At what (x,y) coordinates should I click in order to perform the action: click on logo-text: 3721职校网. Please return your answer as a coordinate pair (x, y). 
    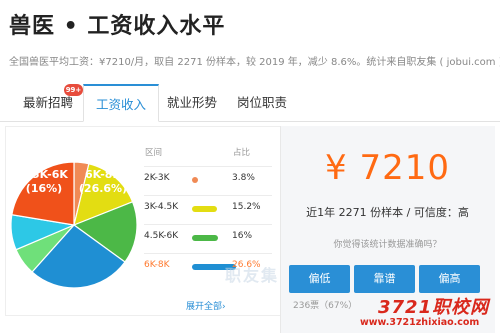
    Looking at the image, I should click on (434, 307).